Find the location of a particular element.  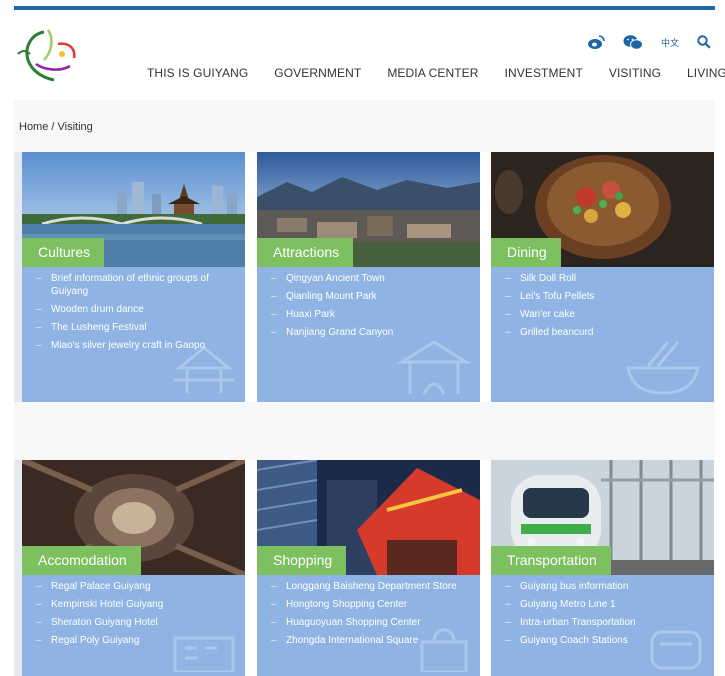

list-item: Guiyang Metro Line 1 is located at coordinates (602, 605).